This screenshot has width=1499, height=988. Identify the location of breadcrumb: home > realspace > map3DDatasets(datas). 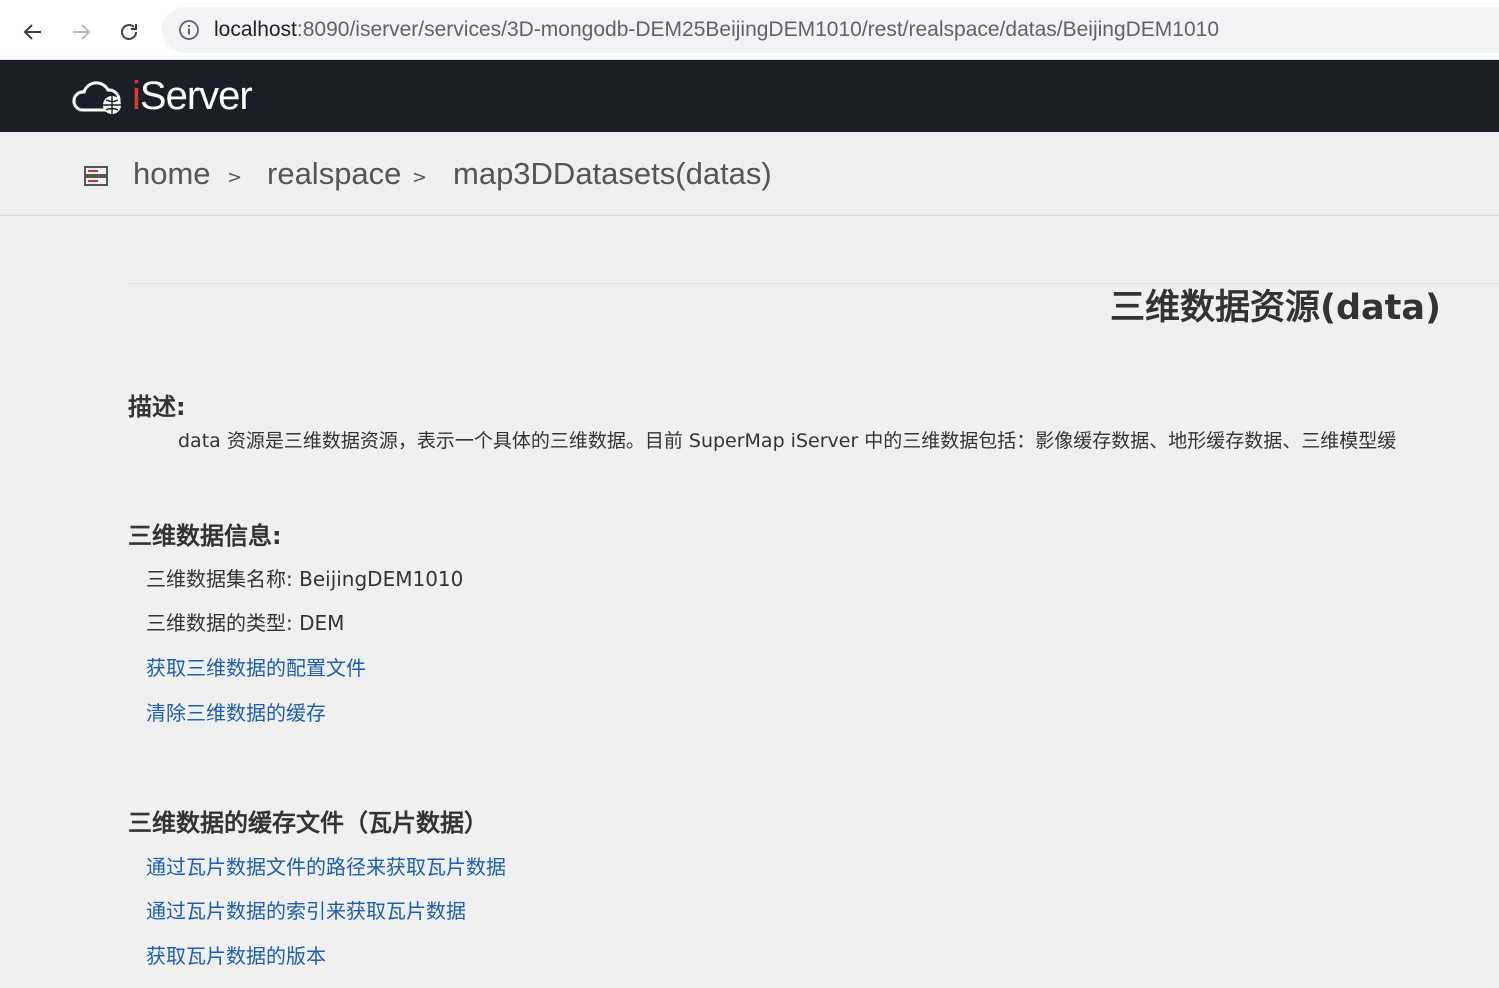
(749, 174).